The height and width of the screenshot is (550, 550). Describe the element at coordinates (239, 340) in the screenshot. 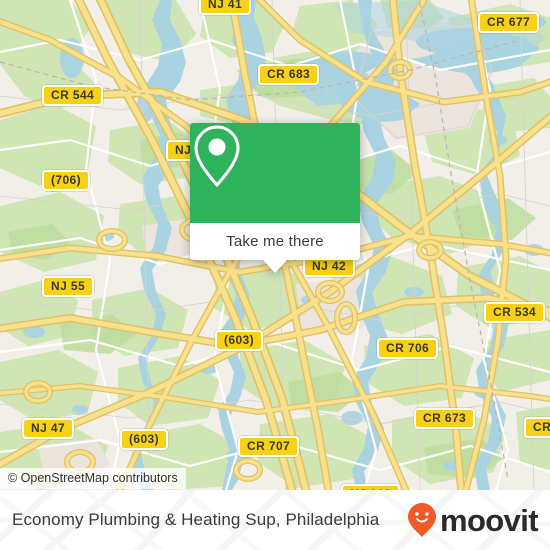

I see `road-shield-603-a: (603)` at that location.